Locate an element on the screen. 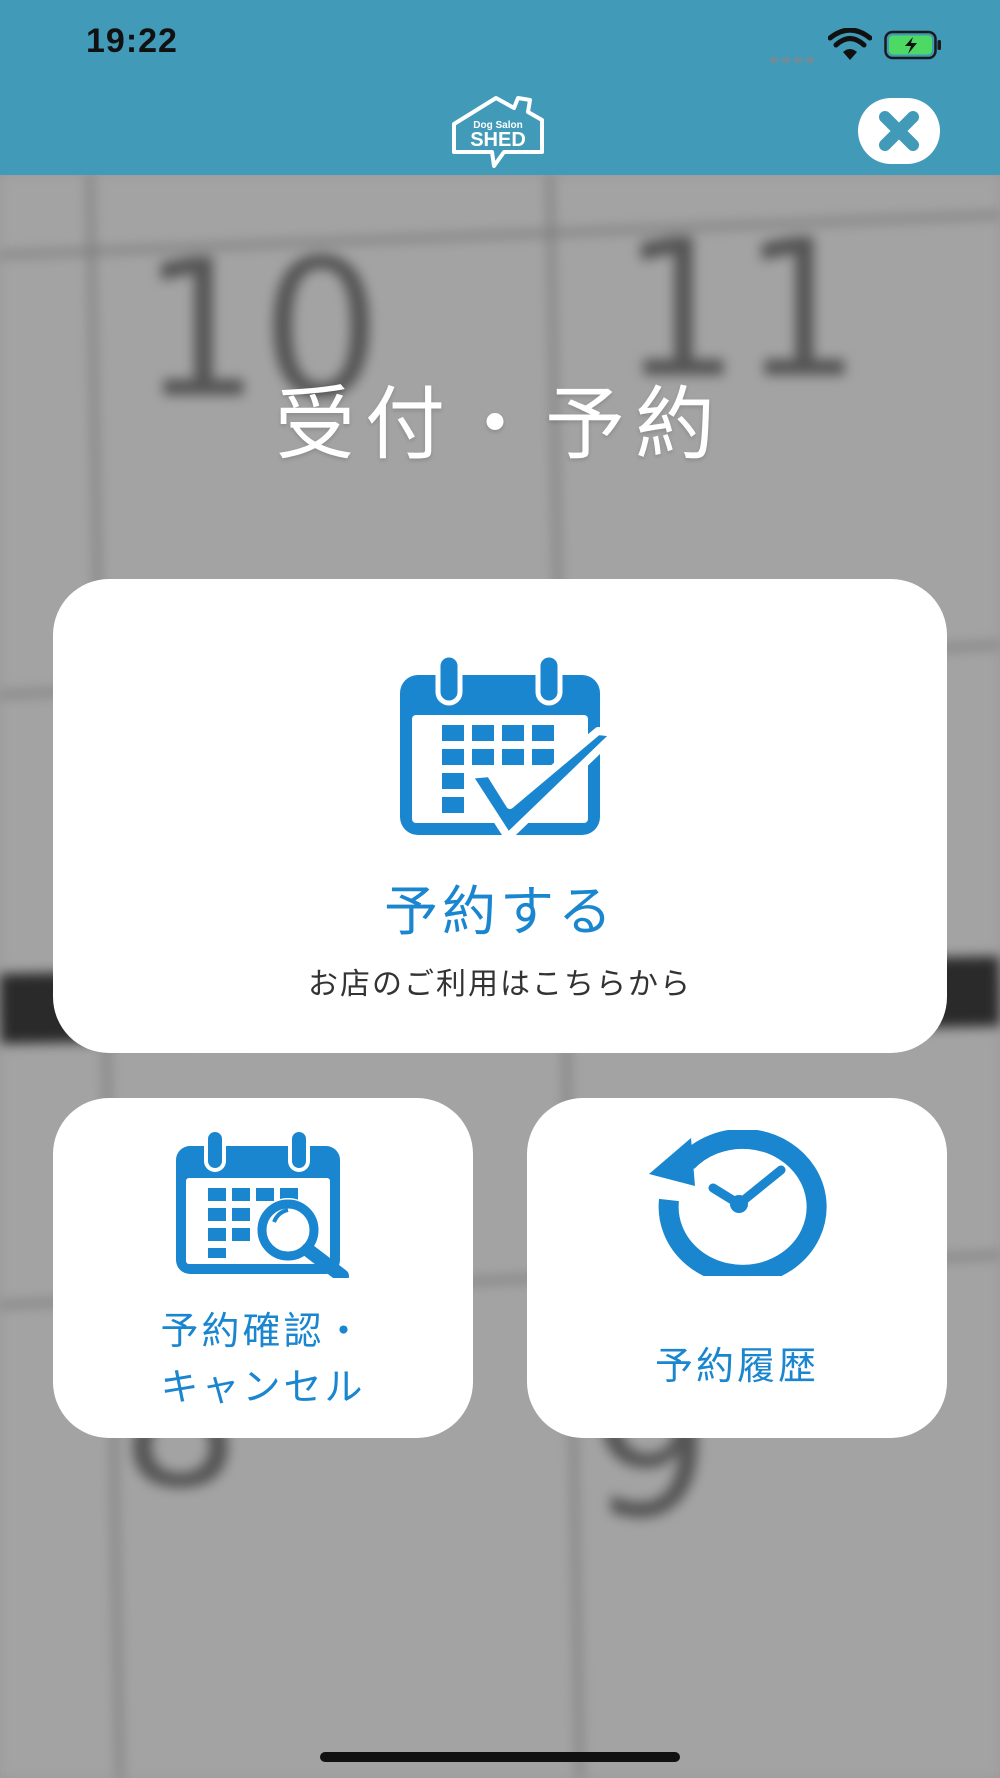 This screenshot has width=1000, height=1778. header-bar: 19:22 Dog Salon SHED is located at coordinates (500, 87).